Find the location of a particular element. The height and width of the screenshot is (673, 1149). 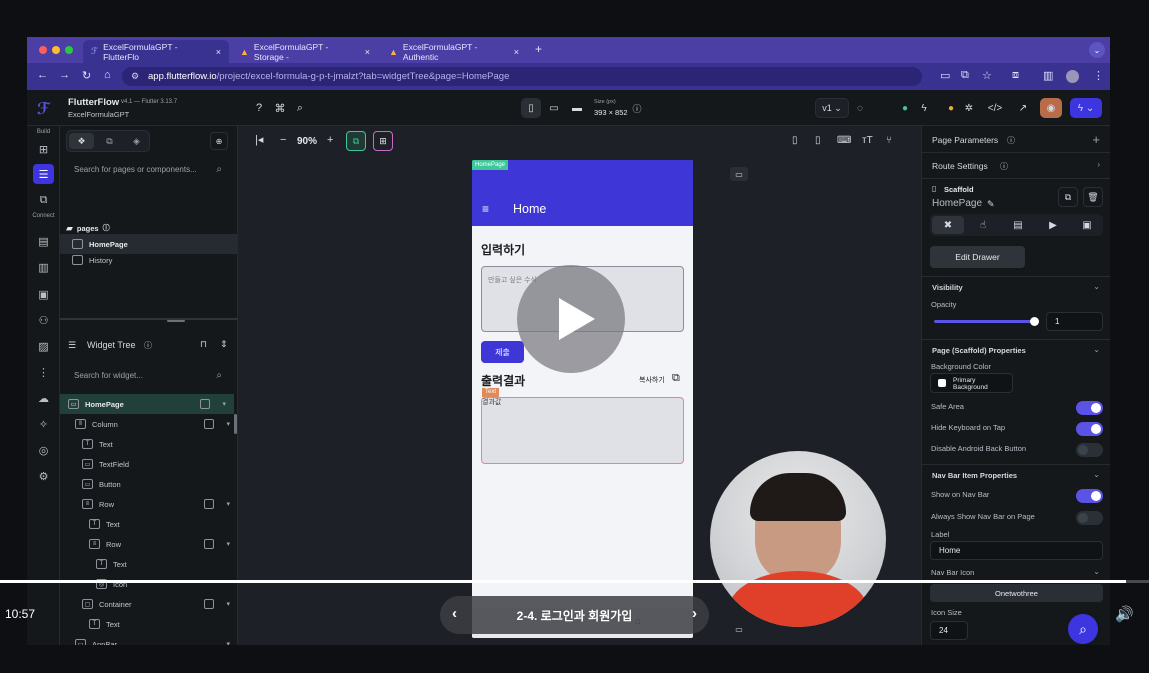

side-panel-icon: ▥ is located at coordinates (1048, 75).